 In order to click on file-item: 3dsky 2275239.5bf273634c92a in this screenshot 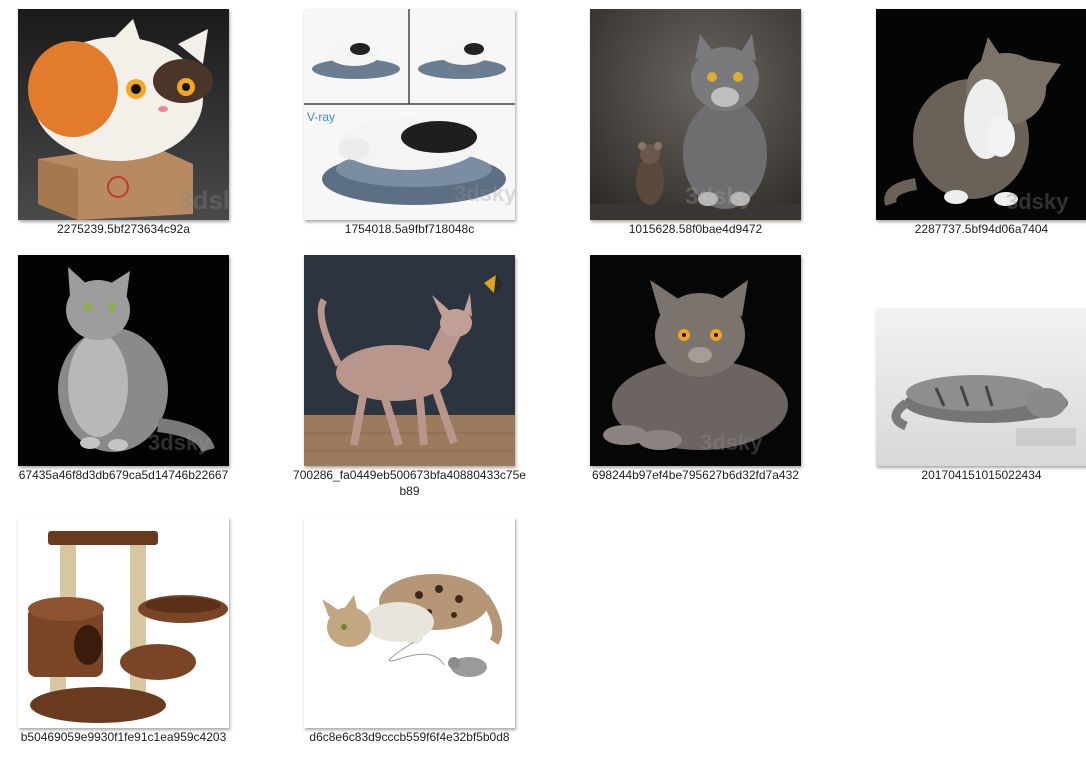, I will do `click(127, 125)`.